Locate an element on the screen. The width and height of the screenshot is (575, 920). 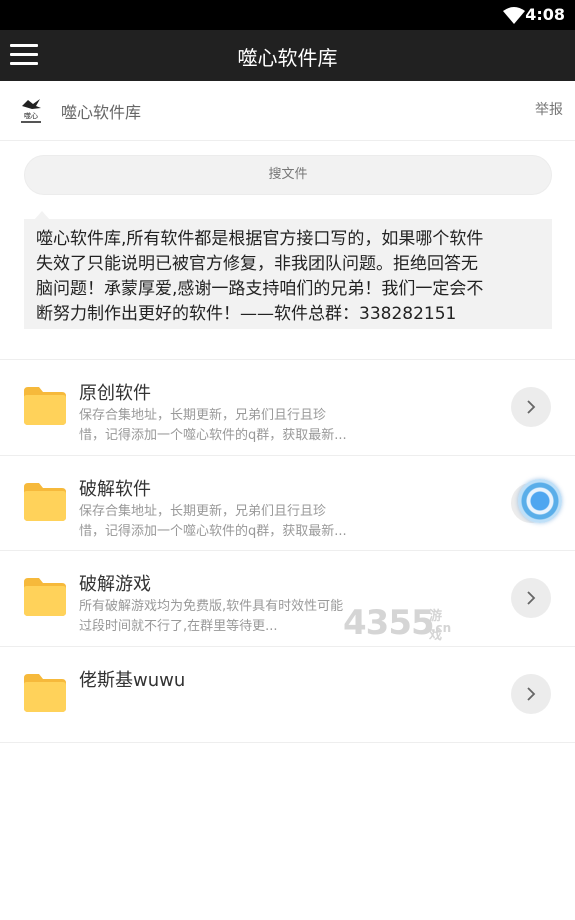
watermark-number: 4355 is located at coordinates (389, 623).